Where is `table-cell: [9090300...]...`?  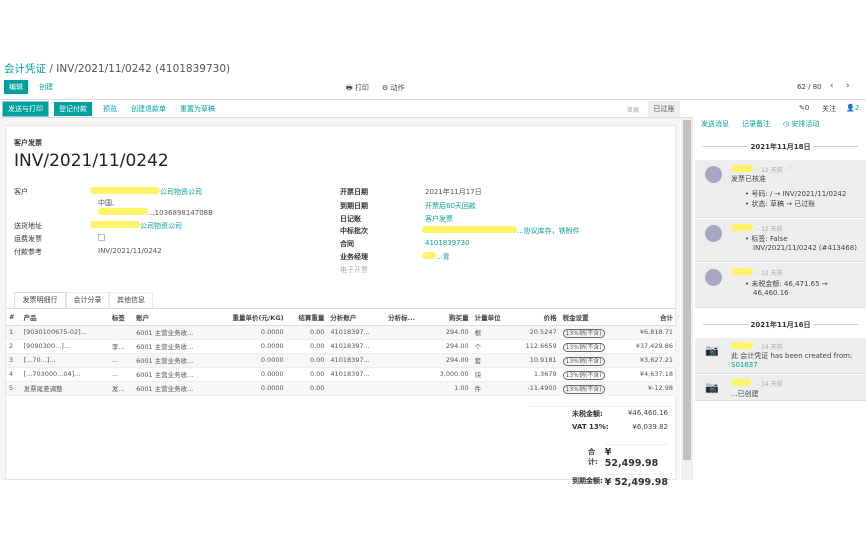
table-cell: [9090300...]... is located at coordinates (64, 346).